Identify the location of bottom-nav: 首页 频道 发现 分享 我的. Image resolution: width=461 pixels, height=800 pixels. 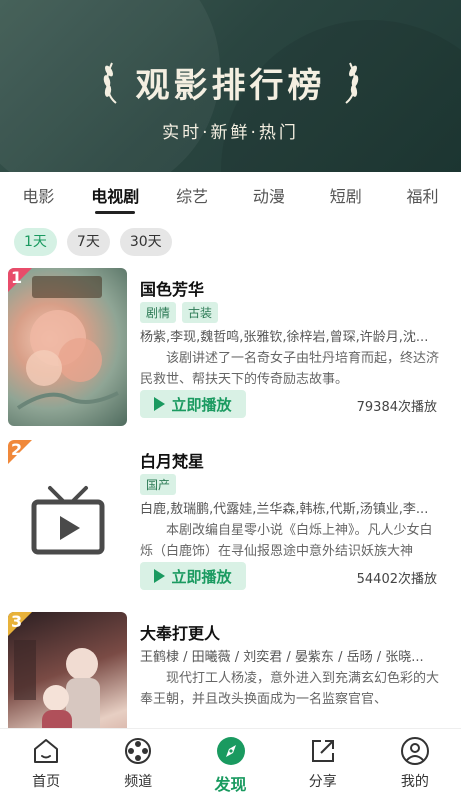
(230, 764).